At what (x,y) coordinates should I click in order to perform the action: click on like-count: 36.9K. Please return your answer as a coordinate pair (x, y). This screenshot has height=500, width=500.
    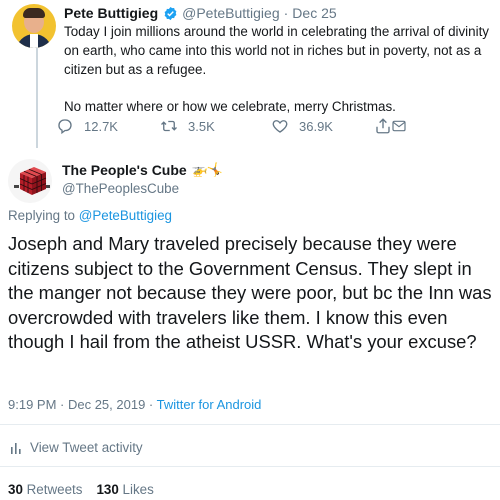
    Looking at the image, I should click on (316, 126).